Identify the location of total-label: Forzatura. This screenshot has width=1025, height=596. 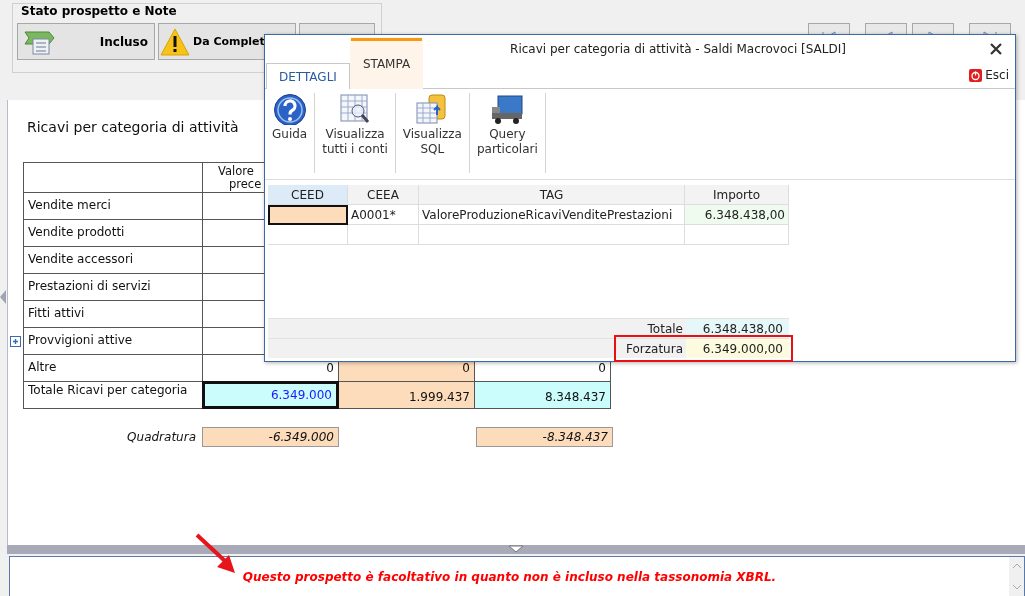
(654, 349).